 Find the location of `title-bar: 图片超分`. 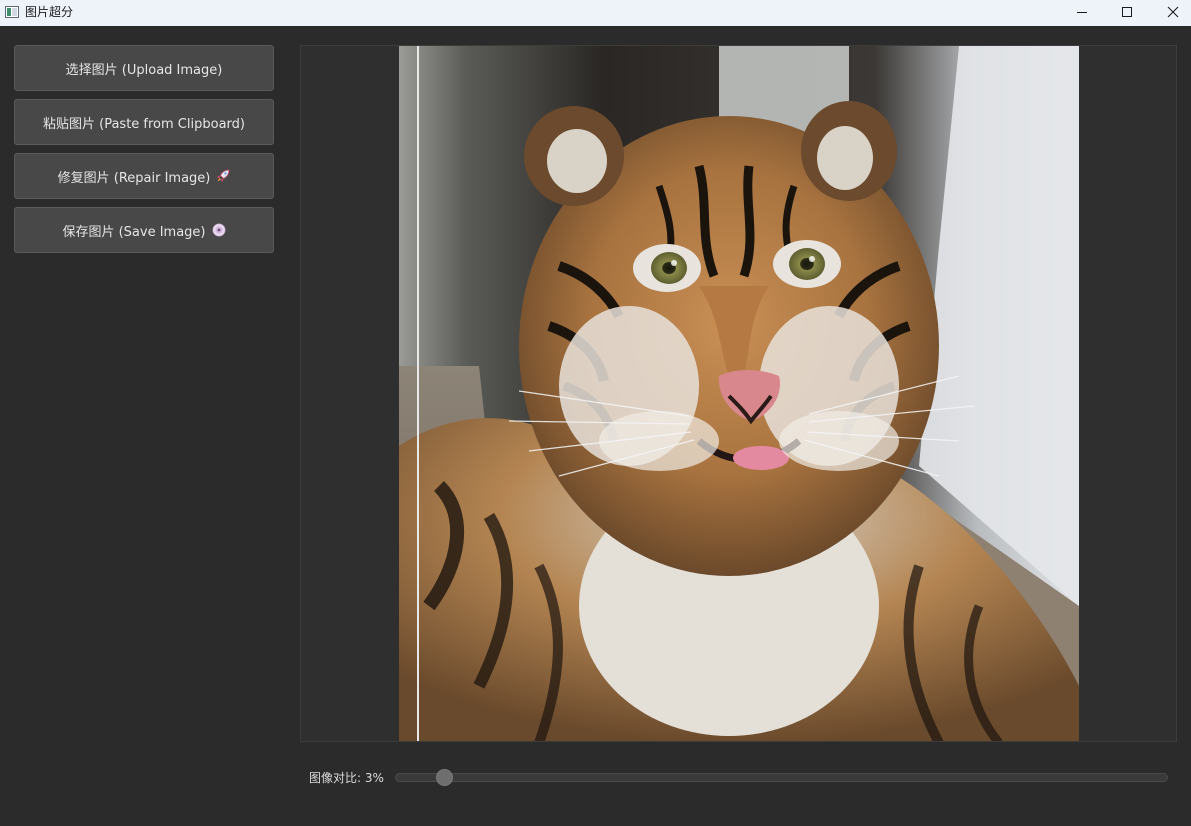

title-bar: 图片超分 is located at coordinates (595, 13).